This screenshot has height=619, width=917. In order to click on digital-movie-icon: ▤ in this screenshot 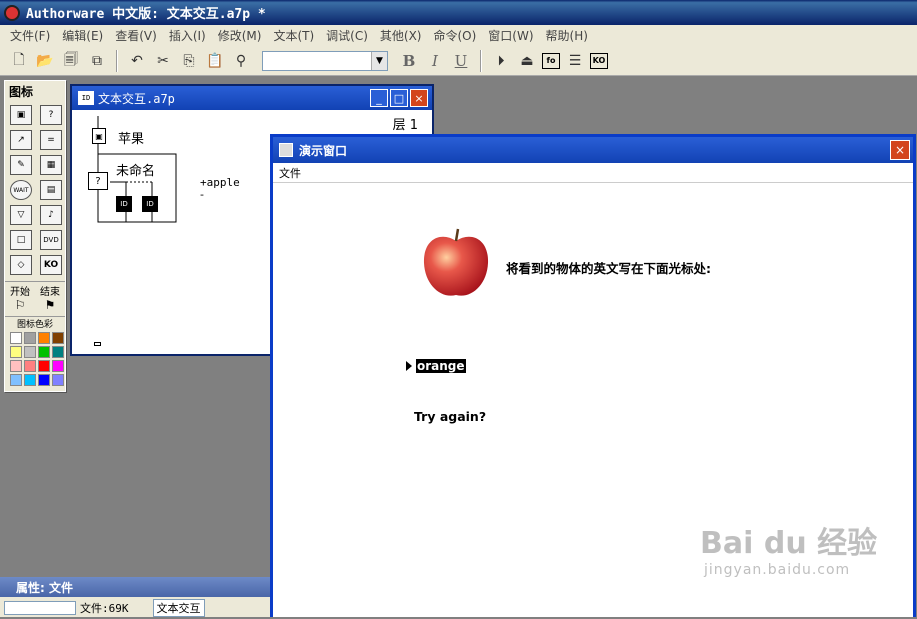, I will do `click(51, 190)`.